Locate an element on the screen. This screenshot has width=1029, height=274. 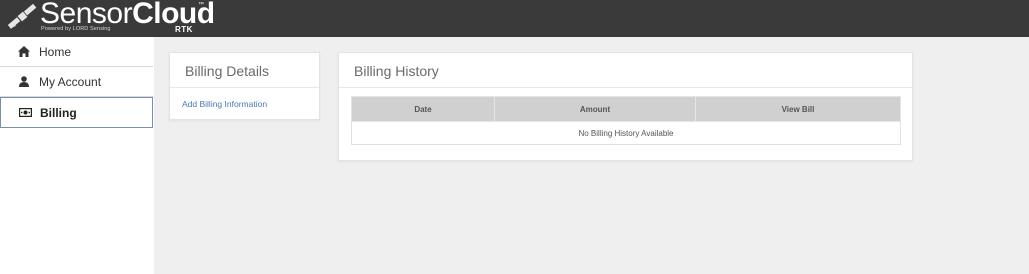
sidebar-item-label: Home is located at coordinates (55, 51).